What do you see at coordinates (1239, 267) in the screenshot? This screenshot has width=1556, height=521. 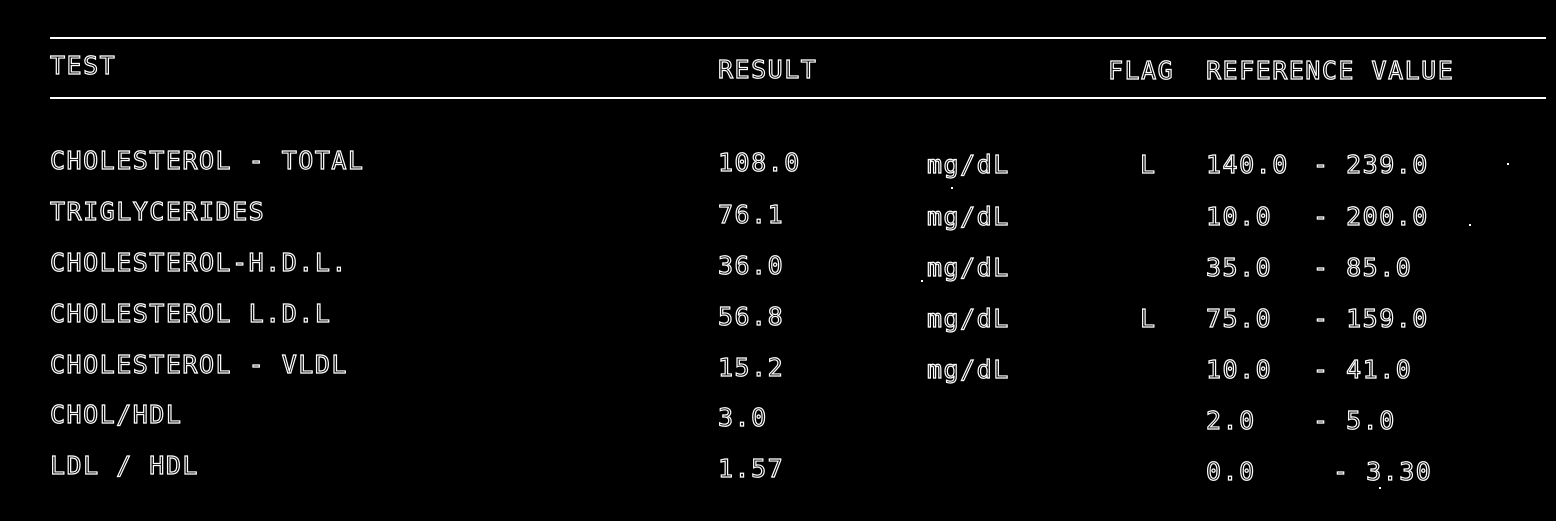 I see `reference-low: 35.0` at bounding box center [1239, 267].